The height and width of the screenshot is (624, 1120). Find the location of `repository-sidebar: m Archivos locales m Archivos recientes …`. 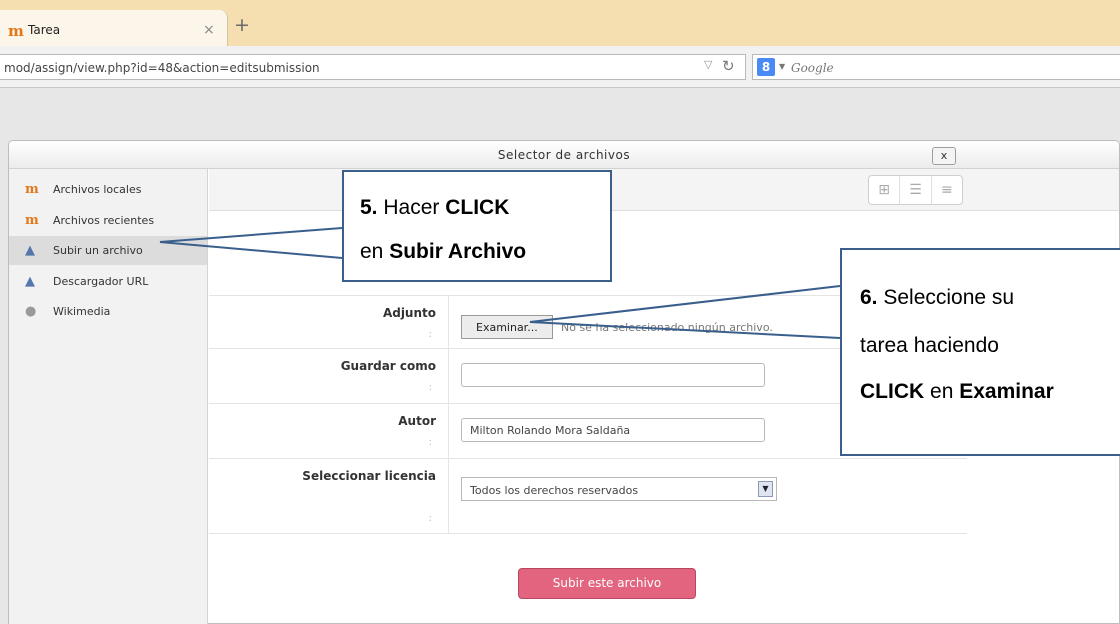

repository-sidebar: m Archivos locales m Archivos recientes … is located at coordinates (108, 396).